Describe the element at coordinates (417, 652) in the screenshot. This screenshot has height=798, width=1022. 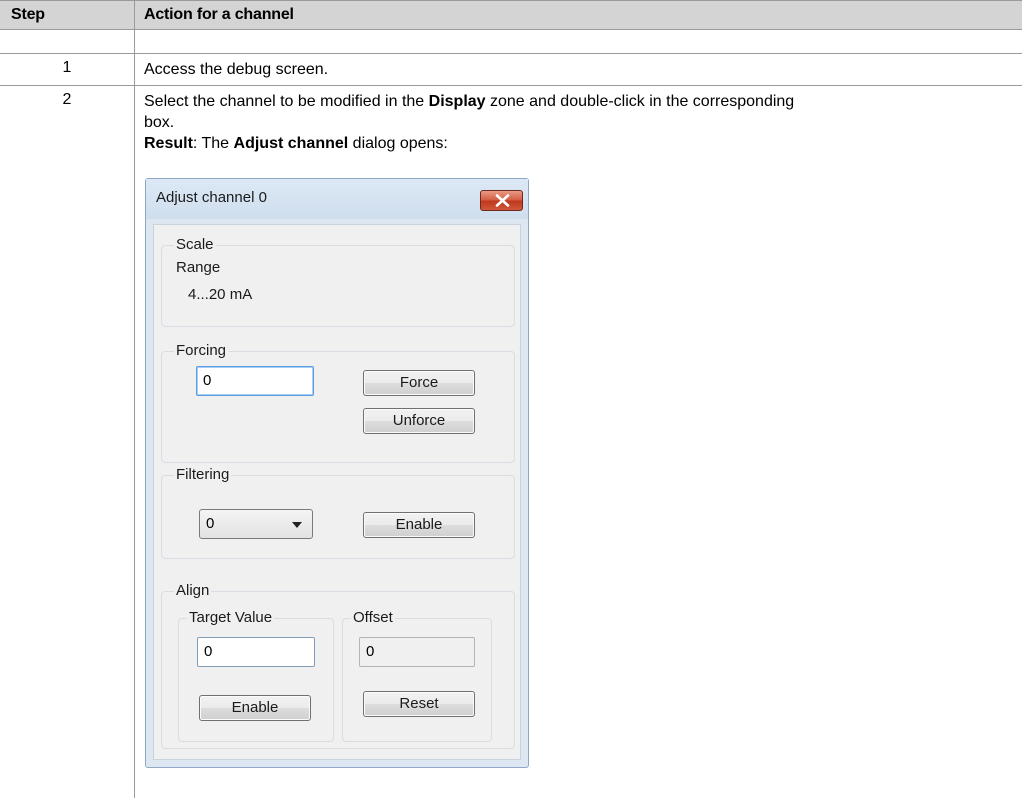
I see `offset-value-field: 0` at that location.